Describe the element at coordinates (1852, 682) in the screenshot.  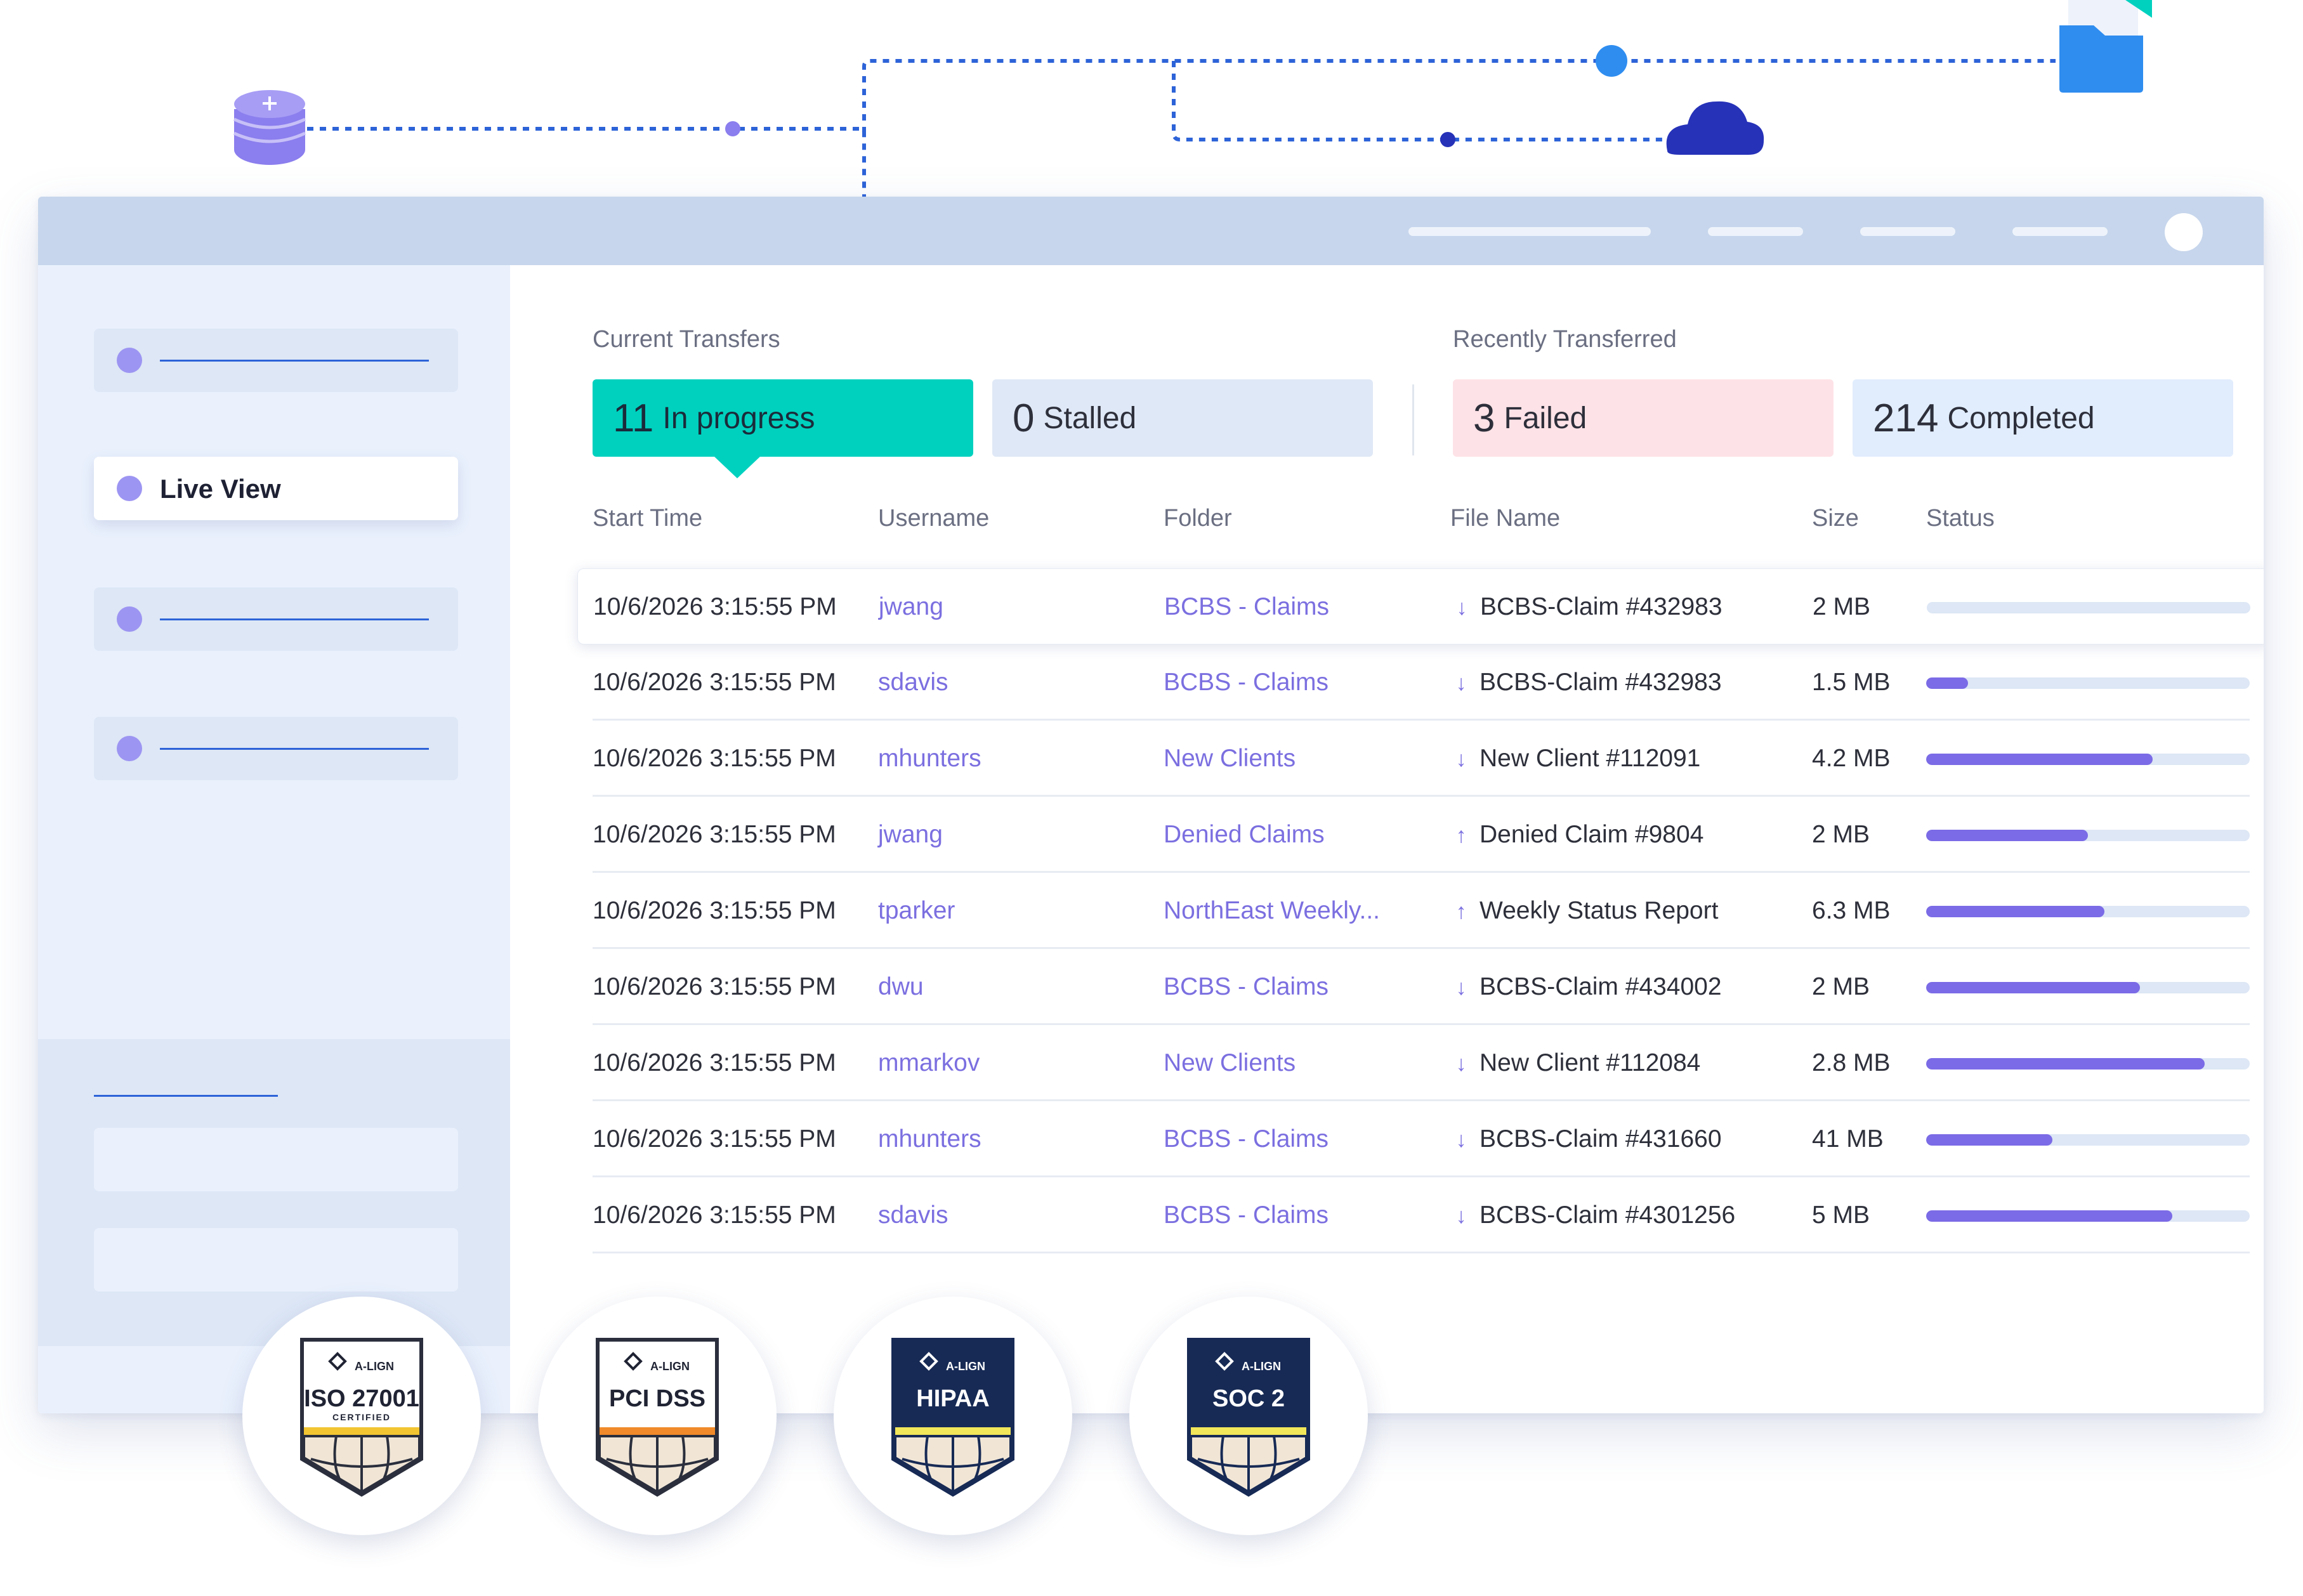
I see `size-cell: 1.5 MB` at that location.